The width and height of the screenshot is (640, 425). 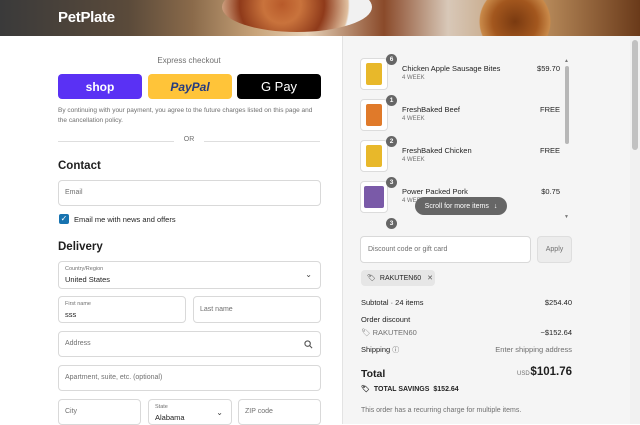 I want to click on discount-placeholder: Discount code or gift card, so click(x=408, y=249).